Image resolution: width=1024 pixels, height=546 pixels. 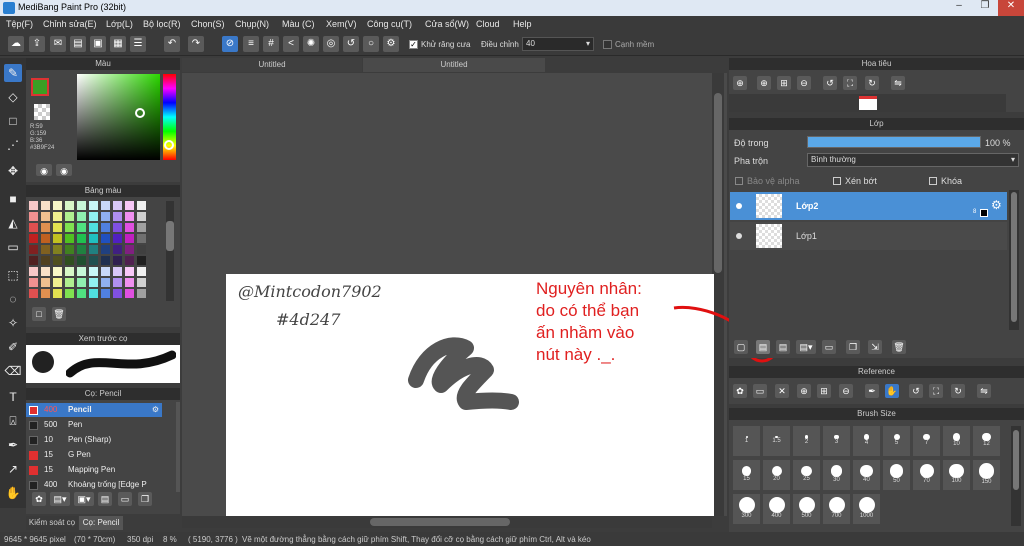 I want to click on menu-tools: Công cụ(T), so click(x=389, y=24).